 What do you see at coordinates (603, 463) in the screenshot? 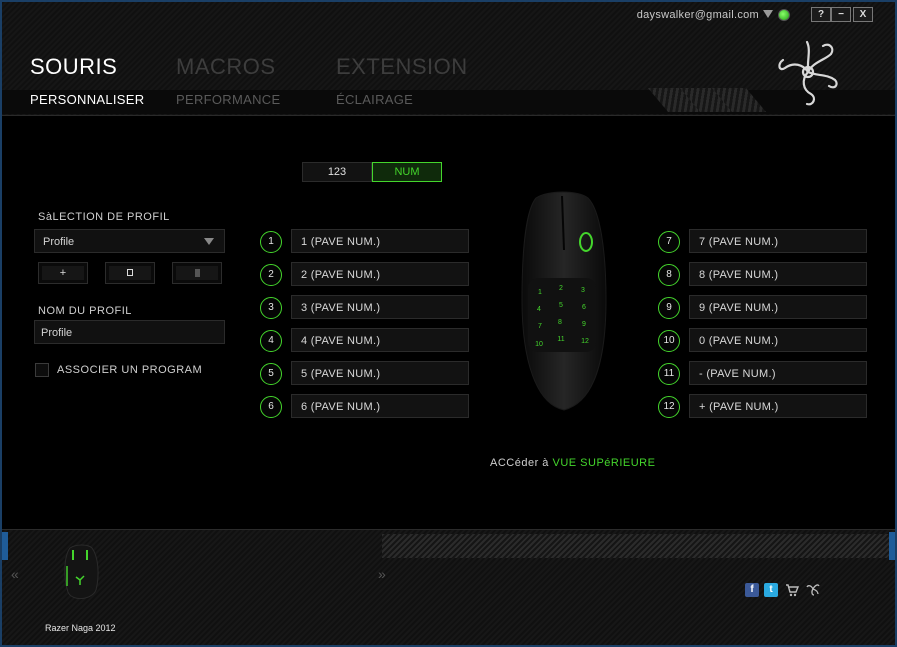
I see `top-view-link: VUE SUPéRIEURE` at bounding box center [603, 463].